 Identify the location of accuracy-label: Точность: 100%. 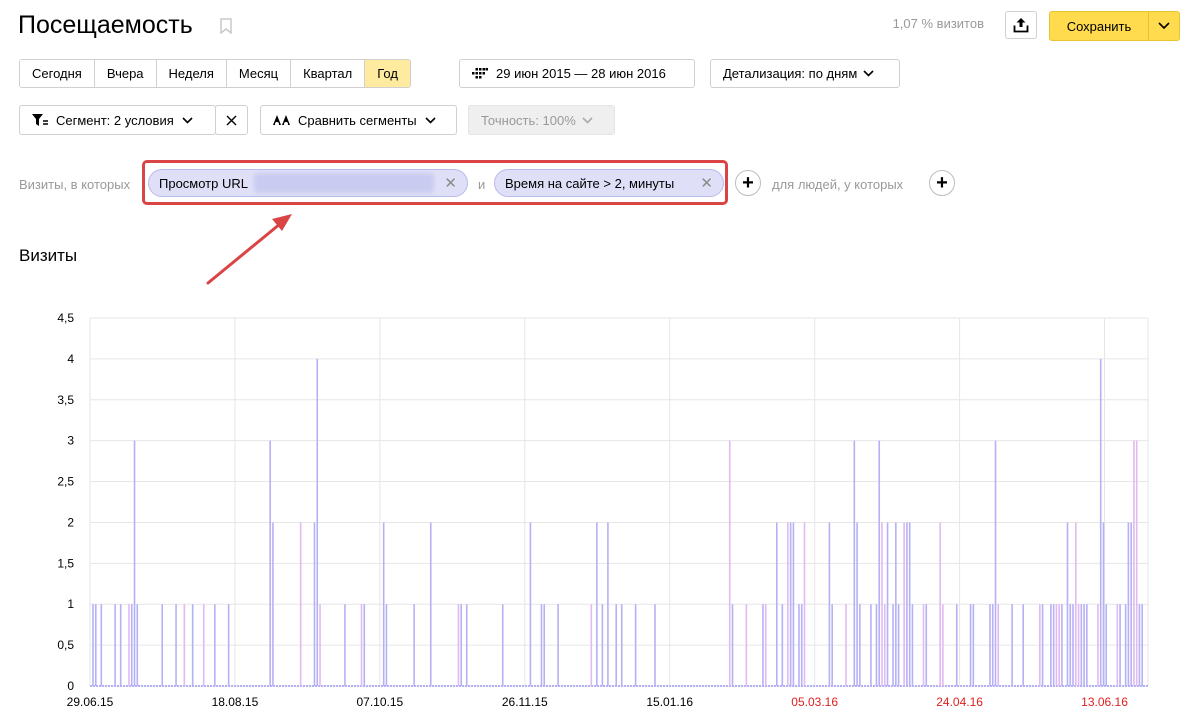
(528, 120).